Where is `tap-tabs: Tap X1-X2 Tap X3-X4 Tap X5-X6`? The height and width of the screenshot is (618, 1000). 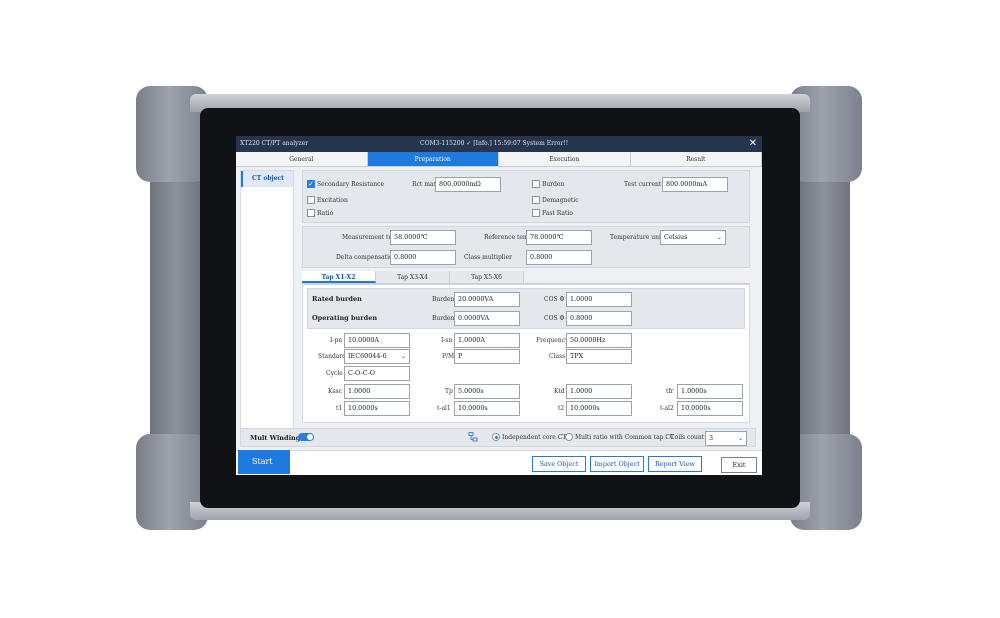
tap-tabs: Tap X1-X2 Tap X3-X4 Tap X5-X6 is located at coordinates (526, 277).